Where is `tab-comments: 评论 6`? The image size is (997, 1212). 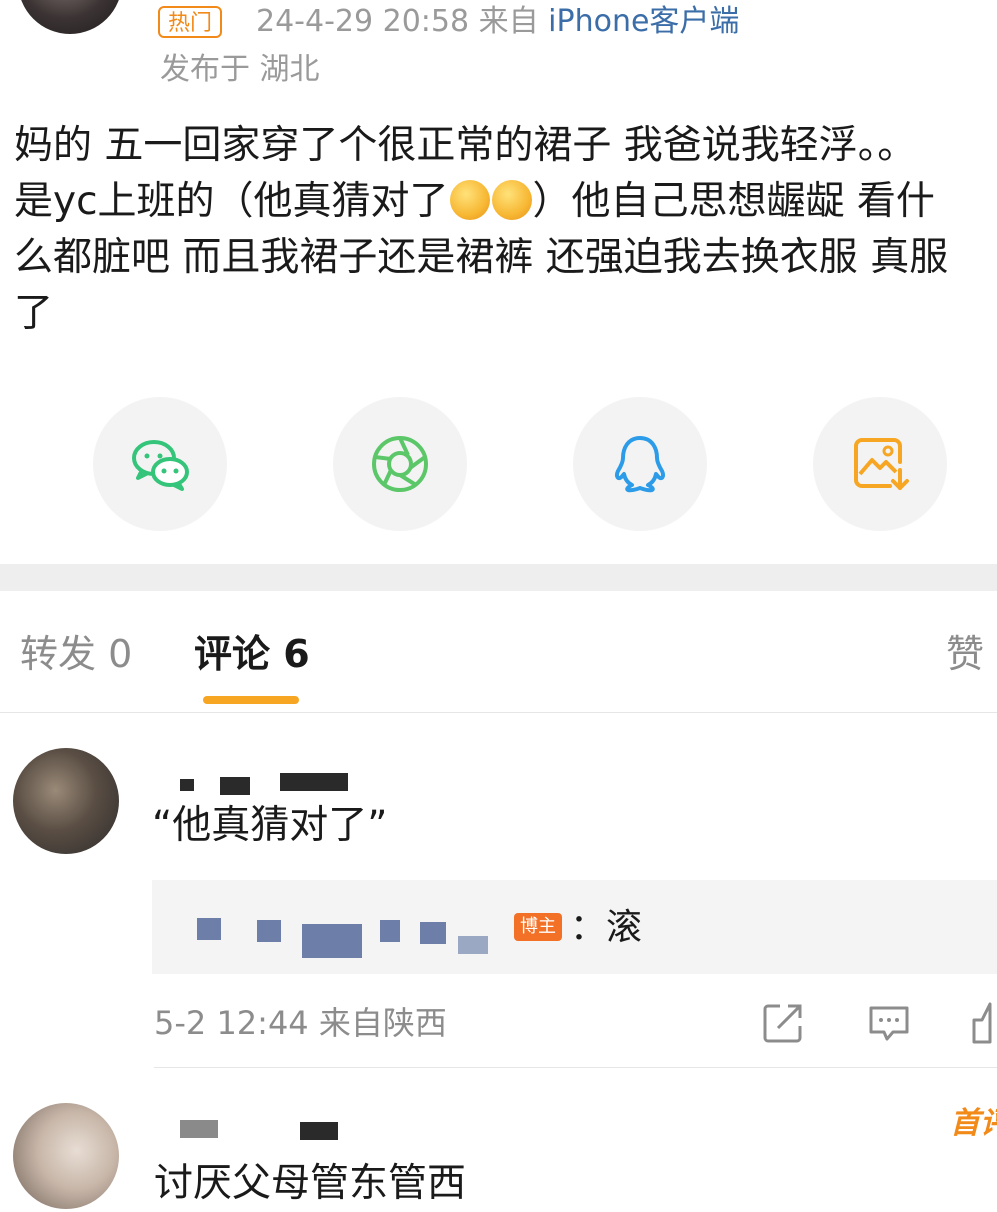 tab-comments: 评论 6 is located at coordinates (252, 654).